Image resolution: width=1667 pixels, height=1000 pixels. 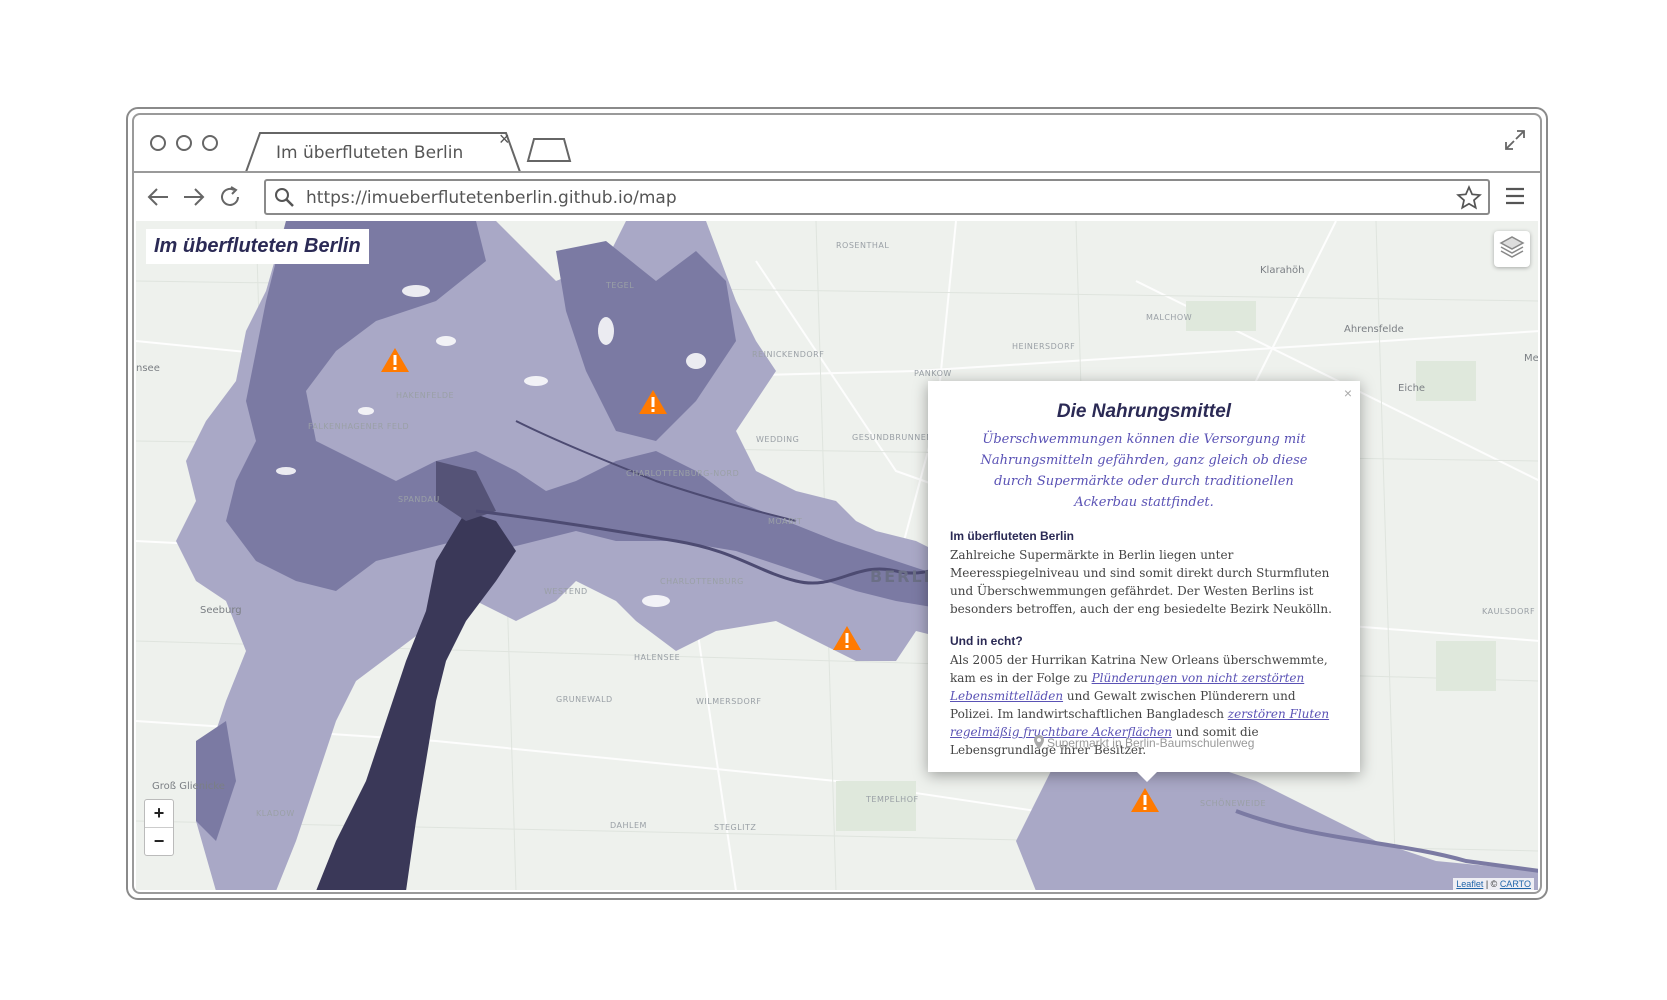 I want to click on place-label: FALKENHAGENER FELD, so click(x=359, y=426).